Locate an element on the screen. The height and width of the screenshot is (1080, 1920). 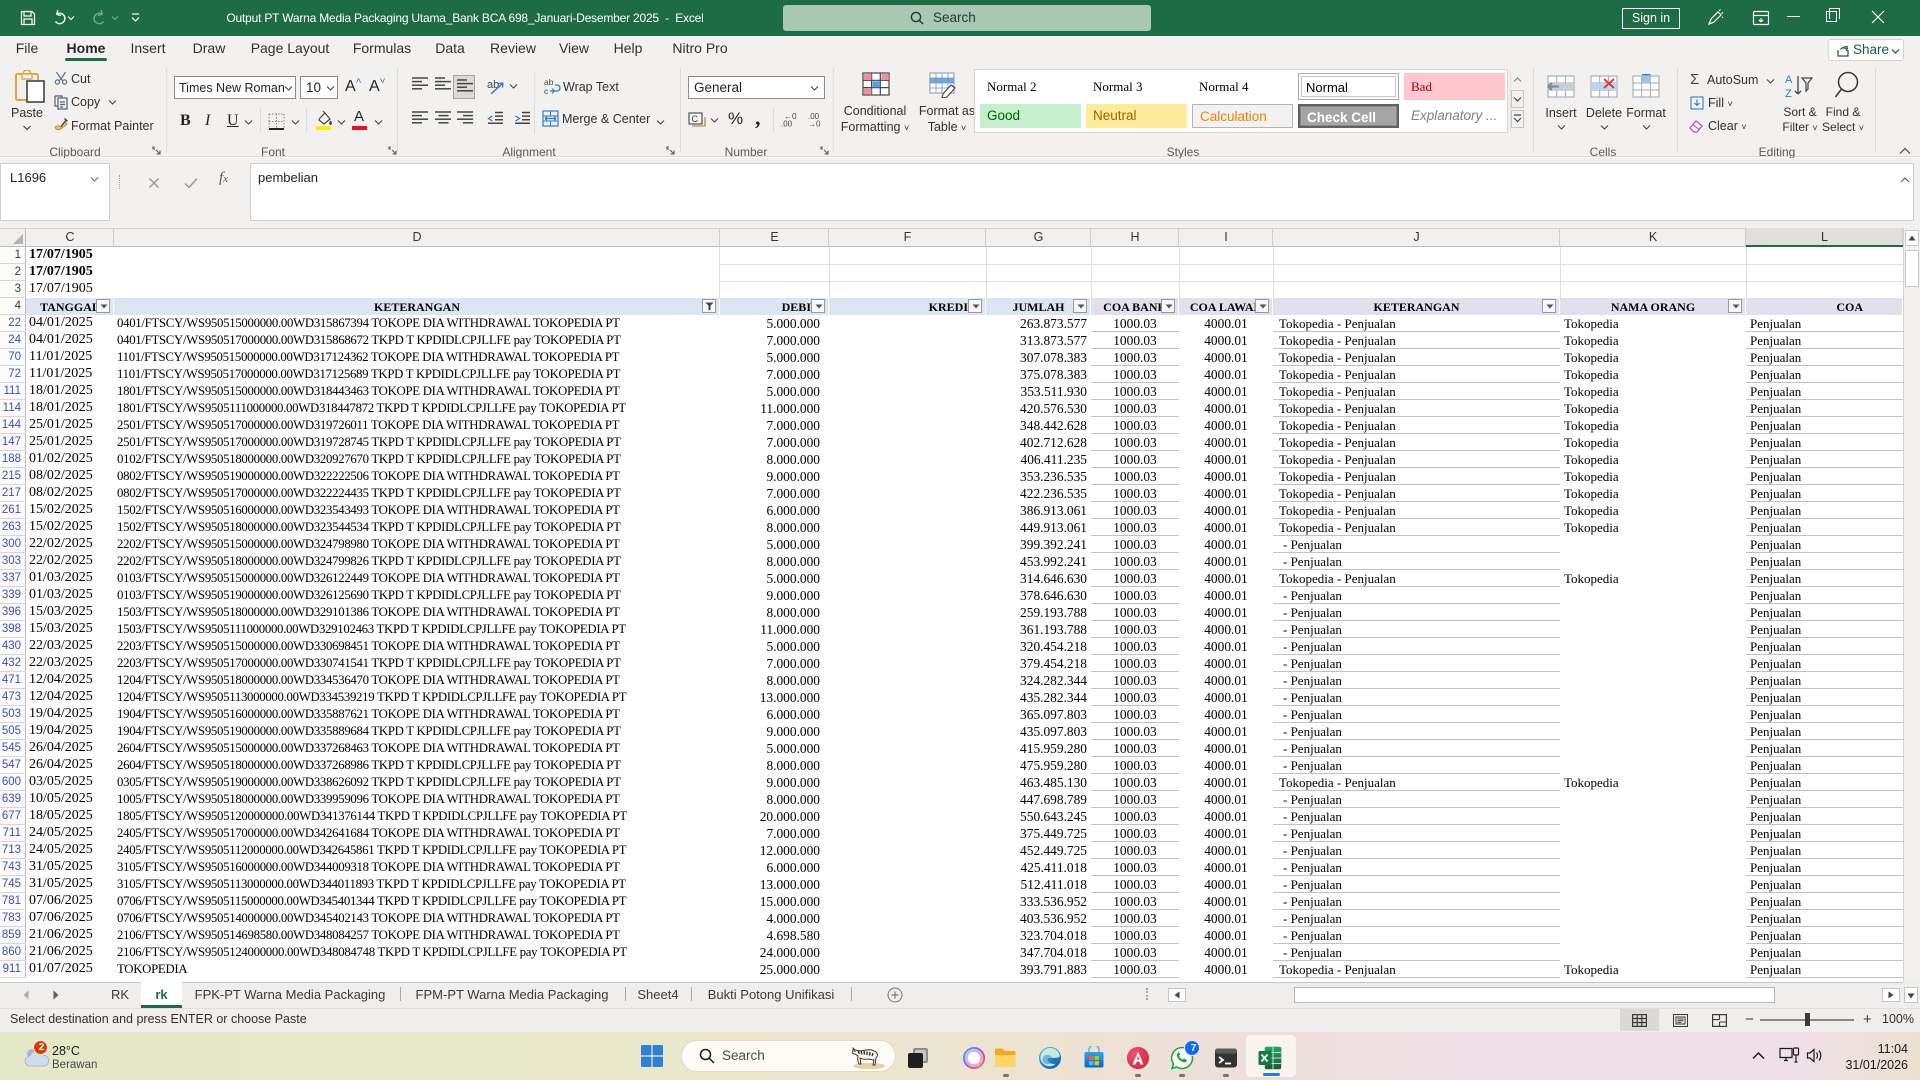
svg-text: C is located at coordinates (695, 119).